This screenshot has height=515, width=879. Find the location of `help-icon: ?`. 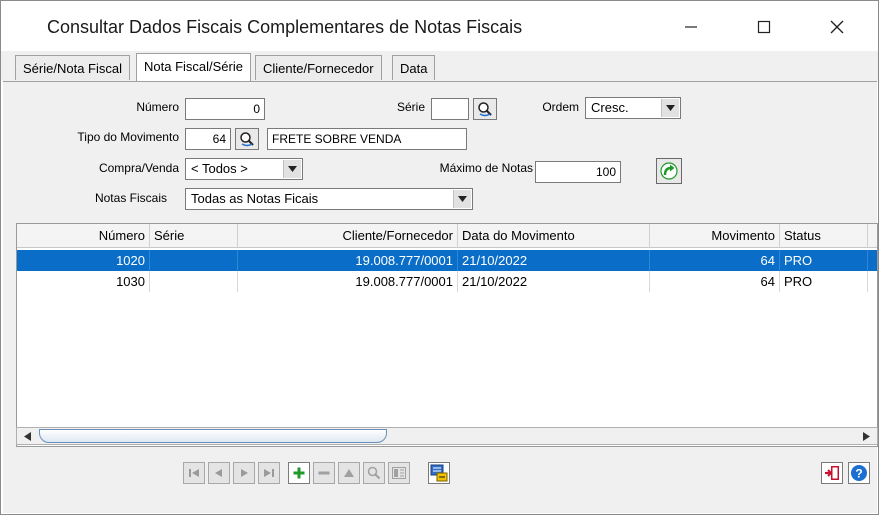

help-icon: ? is located at coordinates (859, 473).